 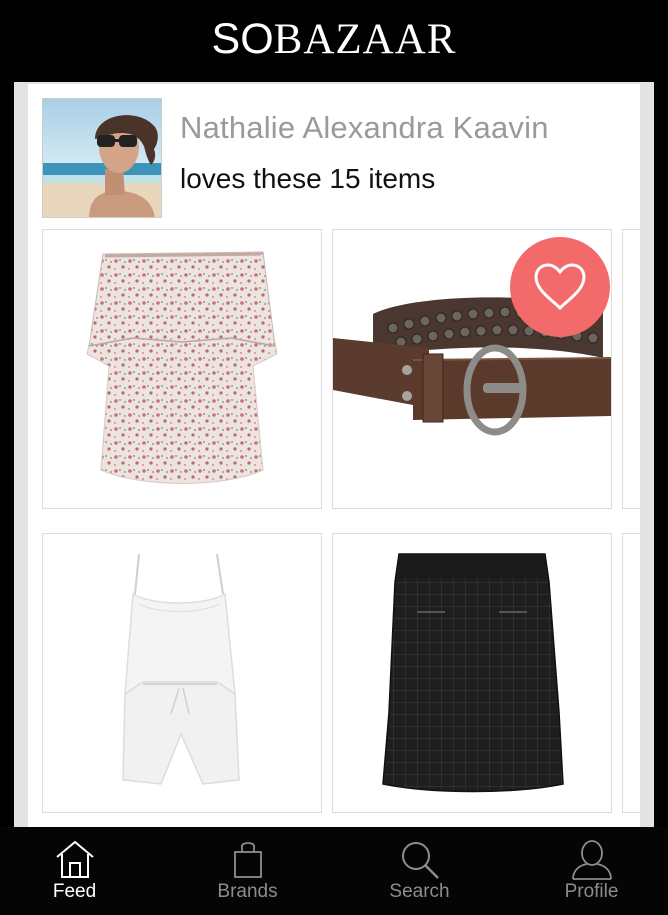 I want to click on tab-profile-label: Profile, so click(x=591, y=891).